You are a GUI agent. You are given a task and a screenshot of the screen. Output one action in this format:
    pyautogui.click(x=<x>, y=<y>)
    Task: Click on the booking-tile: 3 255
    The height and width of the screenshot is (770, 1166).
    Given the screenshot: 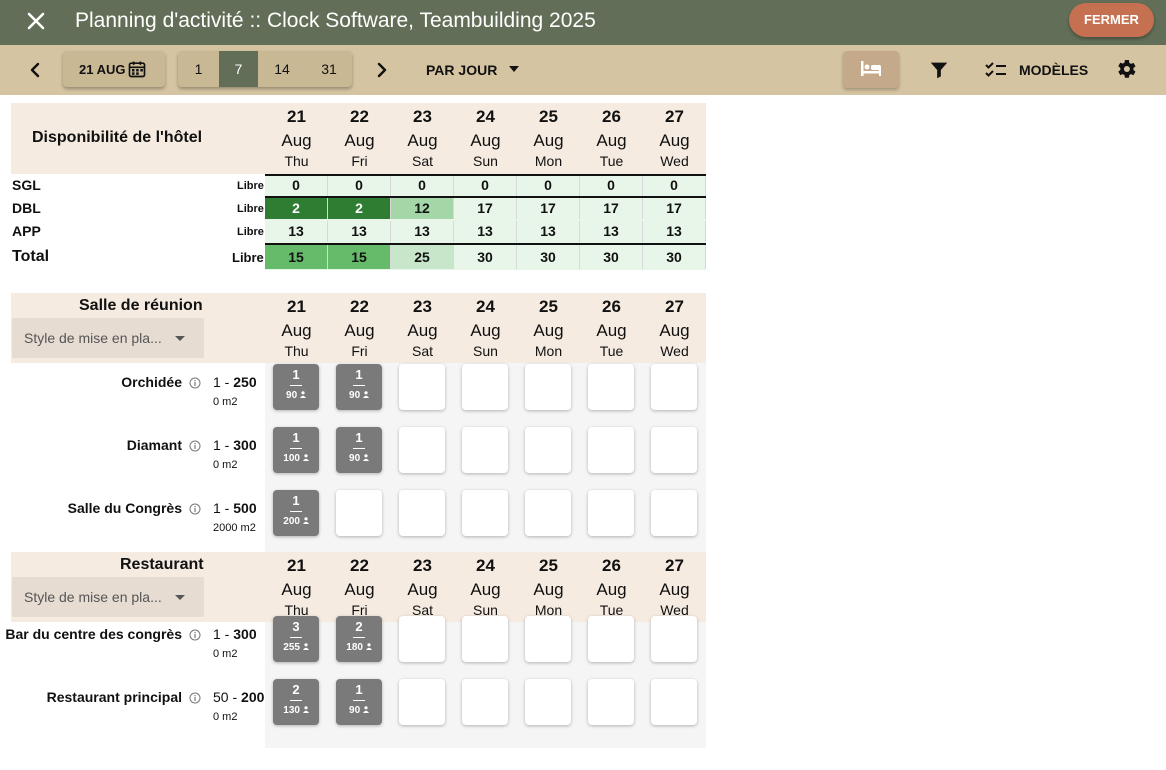 What is the action you would take?
    pyautogui.click(x=296, y=639)
    